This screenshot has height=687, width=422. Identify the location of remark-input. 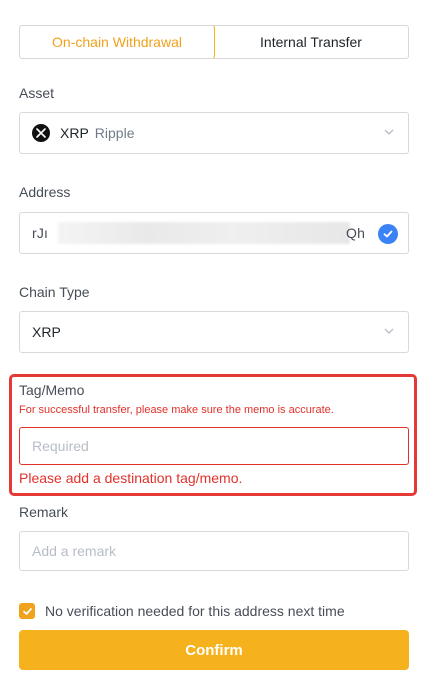
(214, 551).